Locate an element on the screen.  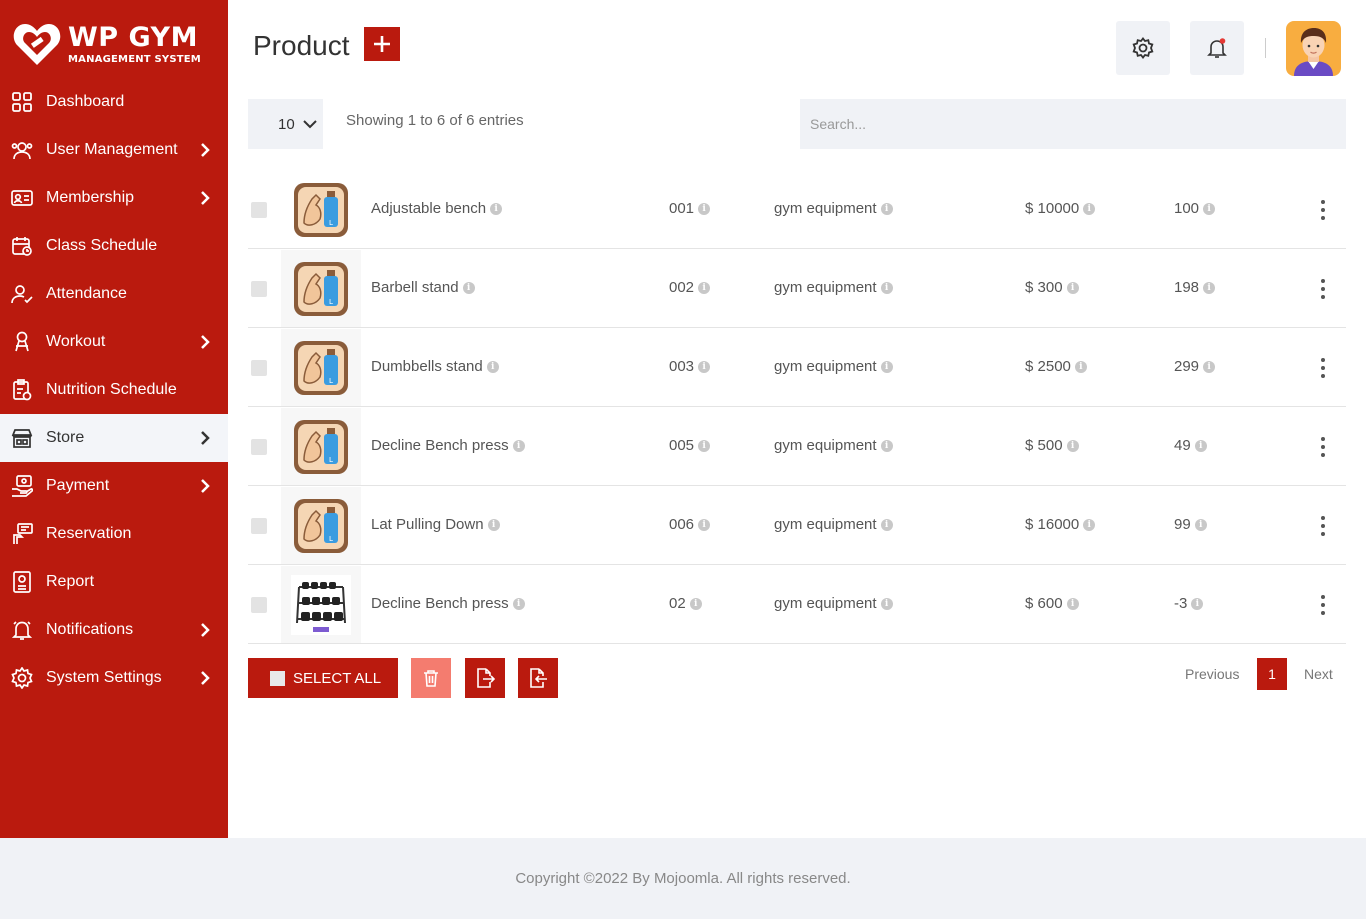
product-quantity-cell: 198 i is located at coordinates (1195, 287).